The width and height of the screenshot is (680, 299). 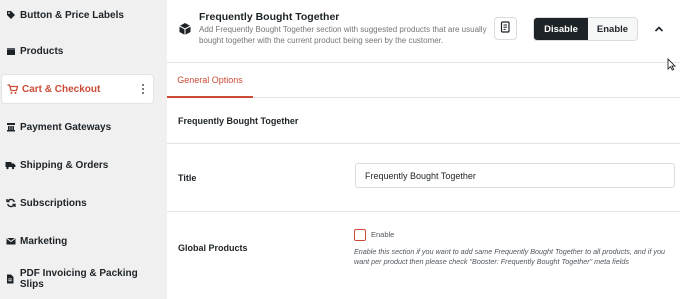 What do you see at coordinates (12, 89) in the screenshot?
I see `cart-icon` at bounding box center [12, 89].